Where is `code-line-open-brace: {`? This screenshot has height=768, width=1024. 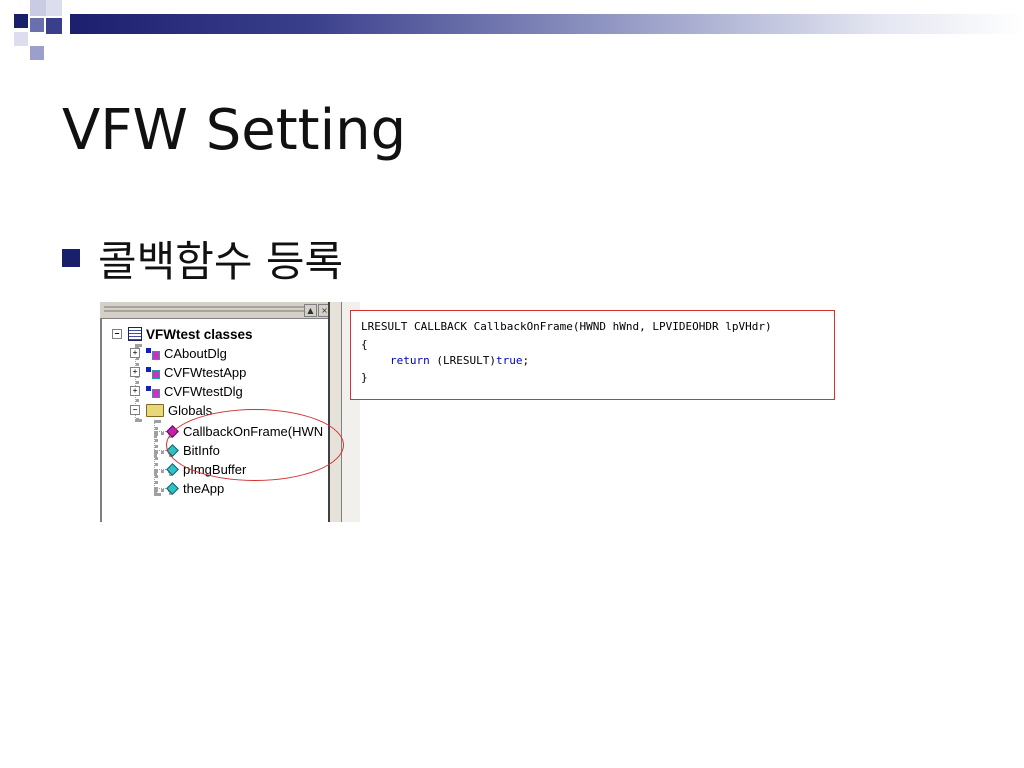 code-line-open-brace: { is located at coordinates (364, 344).